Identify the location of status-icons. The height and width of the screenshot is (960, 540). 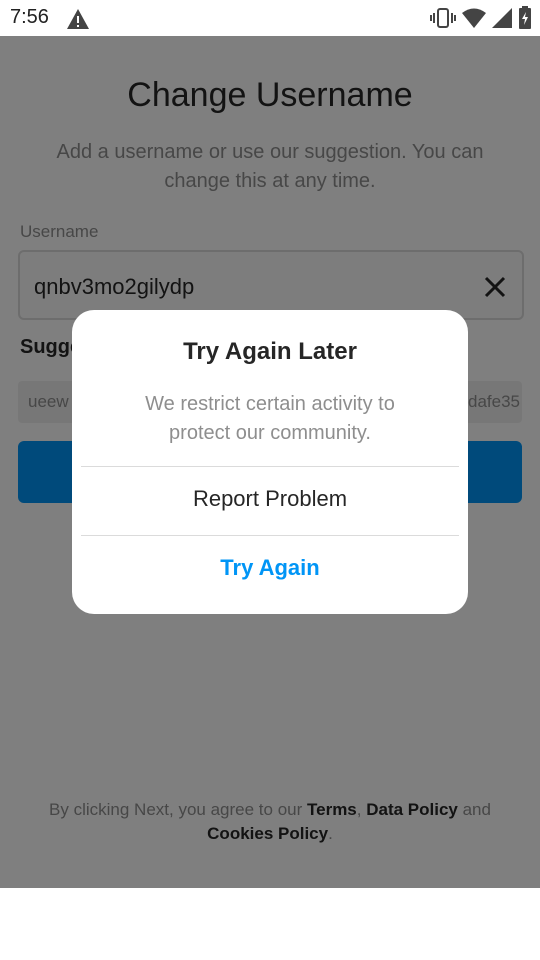
(481, 18).